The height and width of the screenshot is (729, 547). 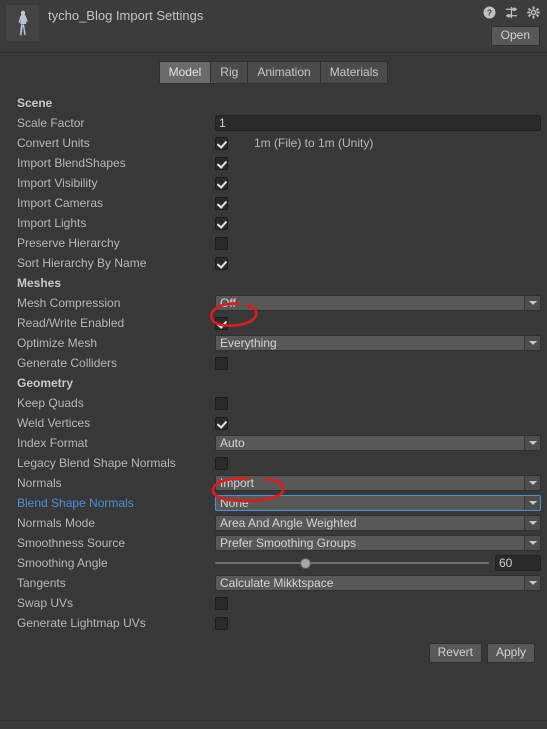 I want to click on label-import-blendshapes: Import BlendShapes, so click(x=71, y=163).